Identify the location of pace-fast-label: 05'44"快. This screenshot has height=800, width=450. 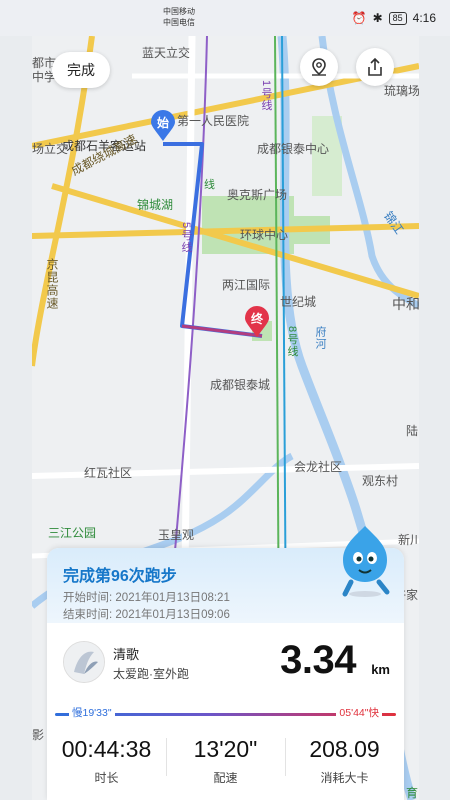
(359, 712).